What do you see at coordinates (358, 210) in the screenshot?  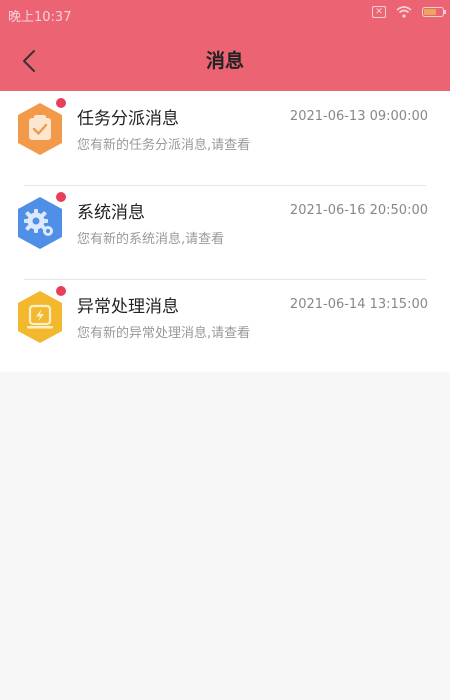 I see `message-time: 2021-06-16 20:50:00` at bounding box center [358, 210].